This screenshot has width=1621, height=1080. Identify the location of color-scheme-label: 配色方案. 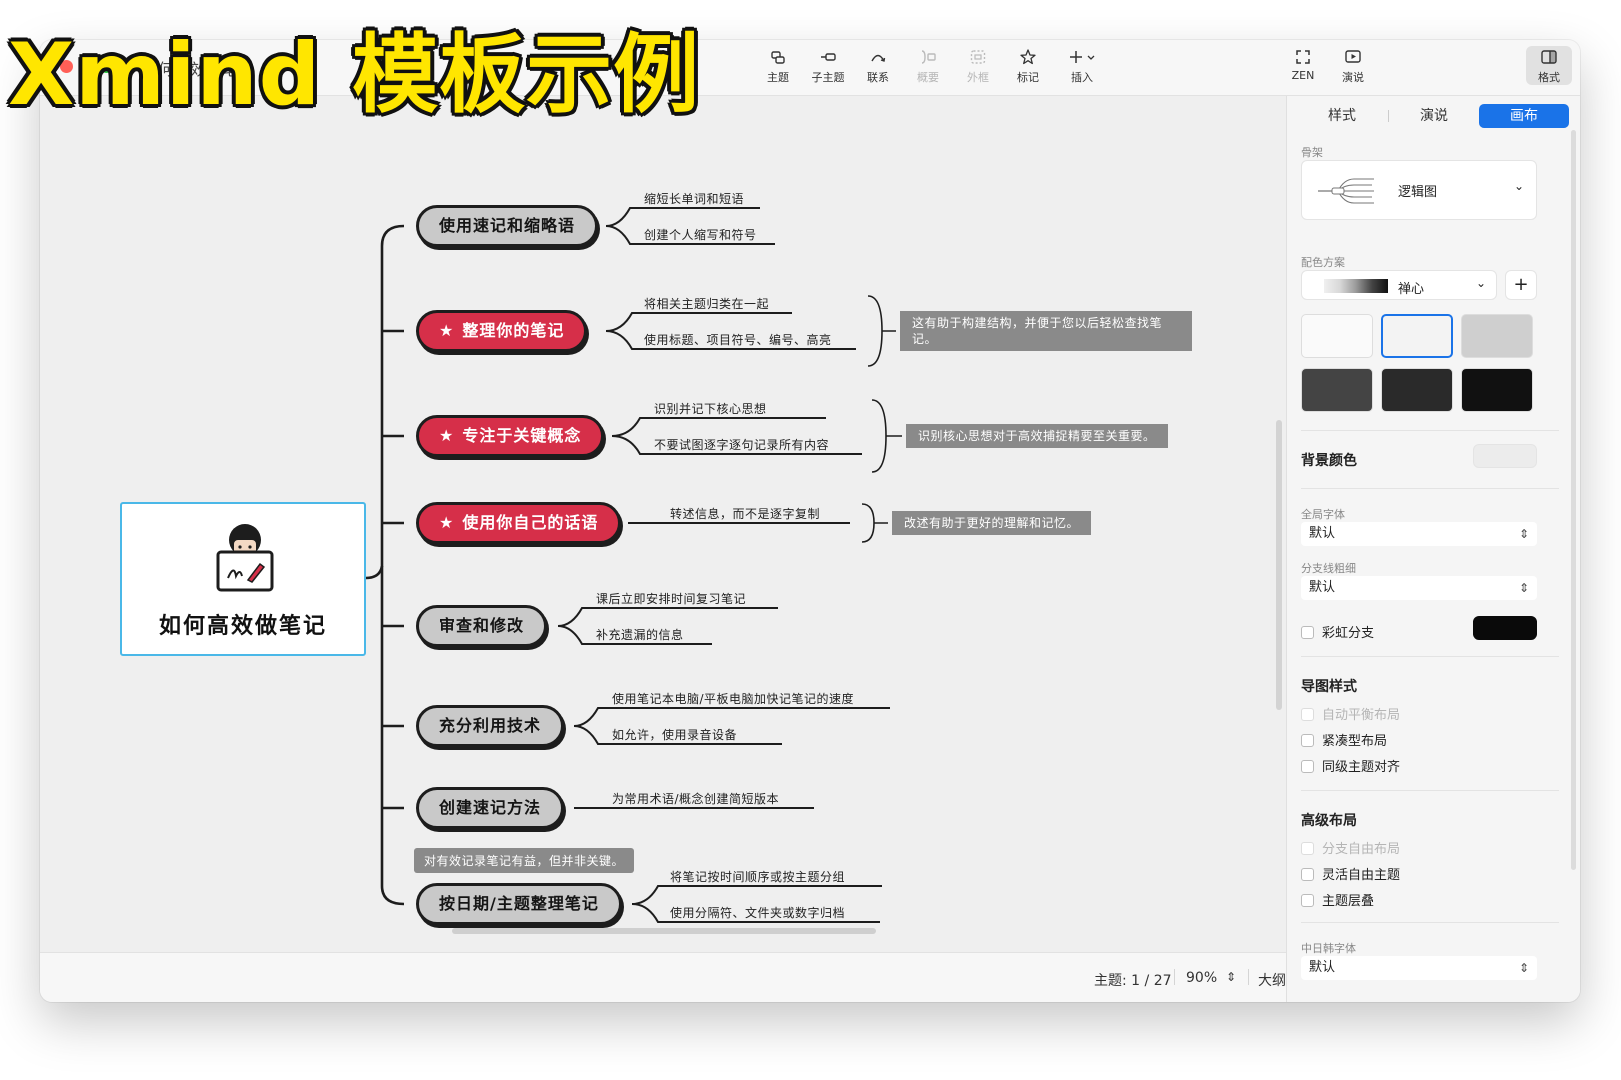
(1323, 262).